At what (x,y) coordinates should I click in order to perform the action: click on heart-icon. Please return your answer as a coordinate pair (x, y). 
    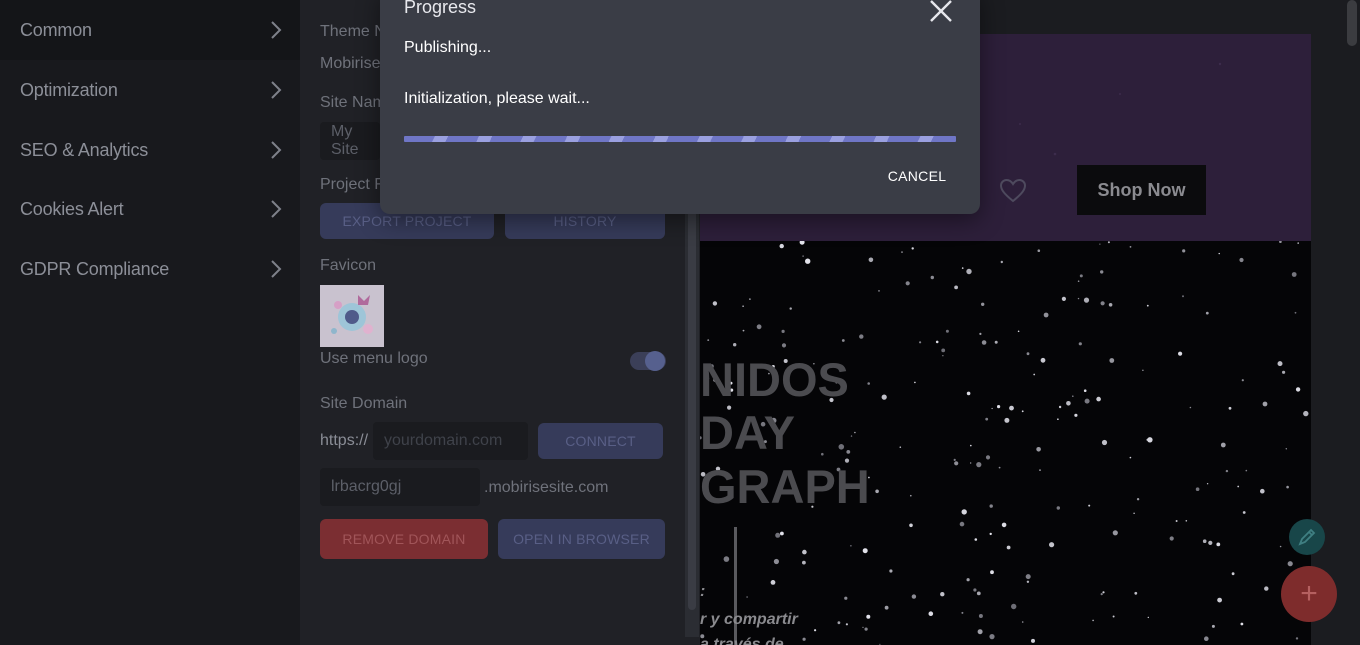
    Looking at the image, I should click on (1013, 191).